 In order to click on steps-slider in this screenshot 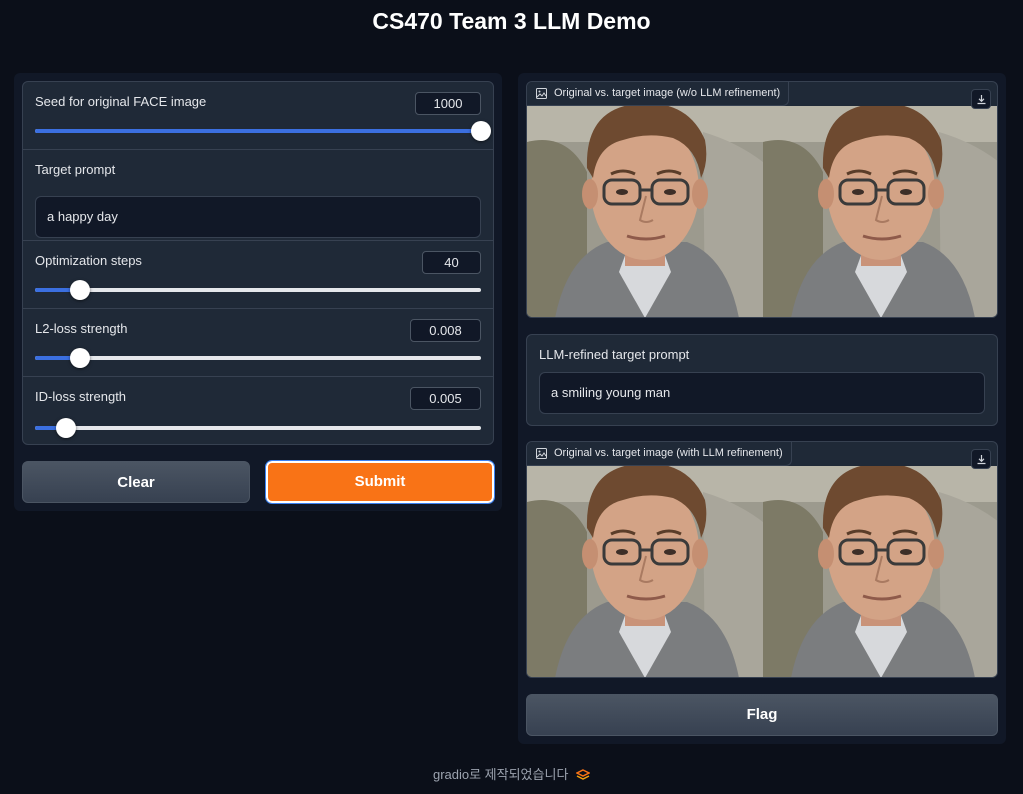, I will do `click(258, 290)`.